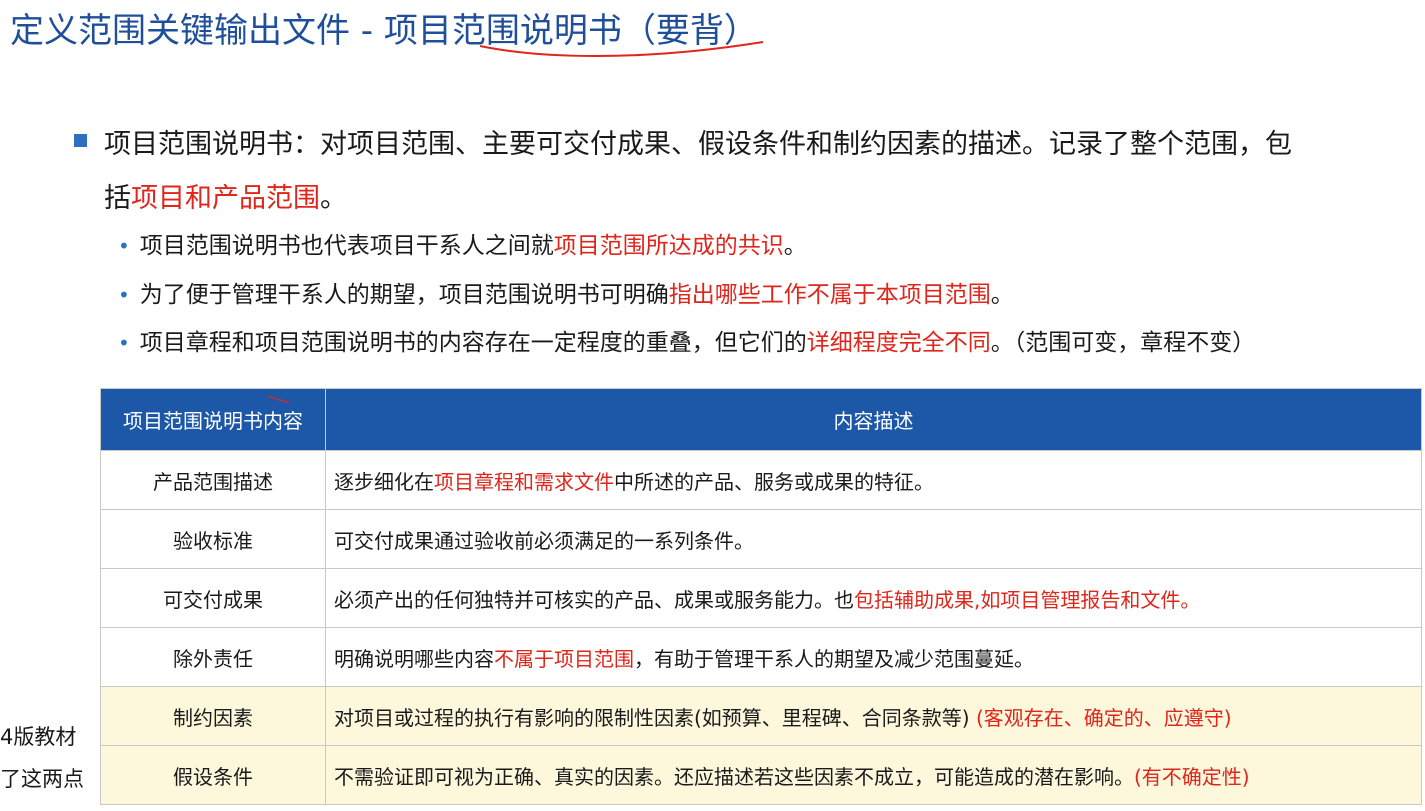  I want to click on sub-point-highlight: 详细程度完全不同, so click(898, 343).